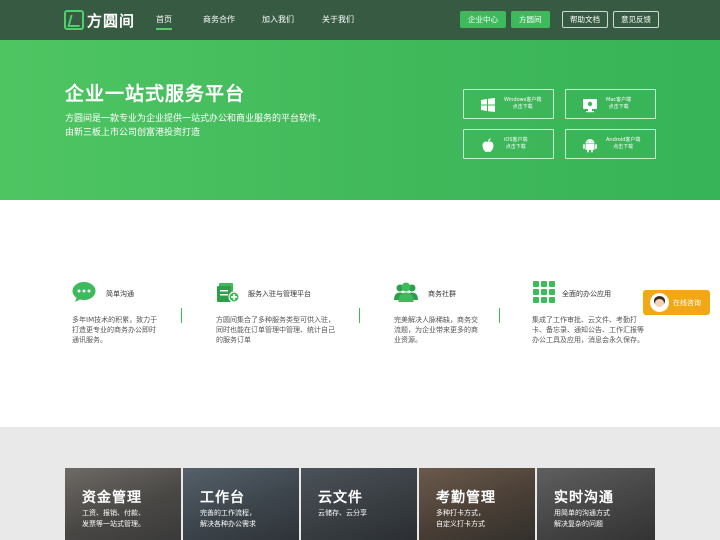 The image size is (720, 540). What do you see at coordinates (460, 519) in the screenshot?
I see `card-description: 多种打卡方式， 自定义打卡方式` at bounding box center [460, 519].